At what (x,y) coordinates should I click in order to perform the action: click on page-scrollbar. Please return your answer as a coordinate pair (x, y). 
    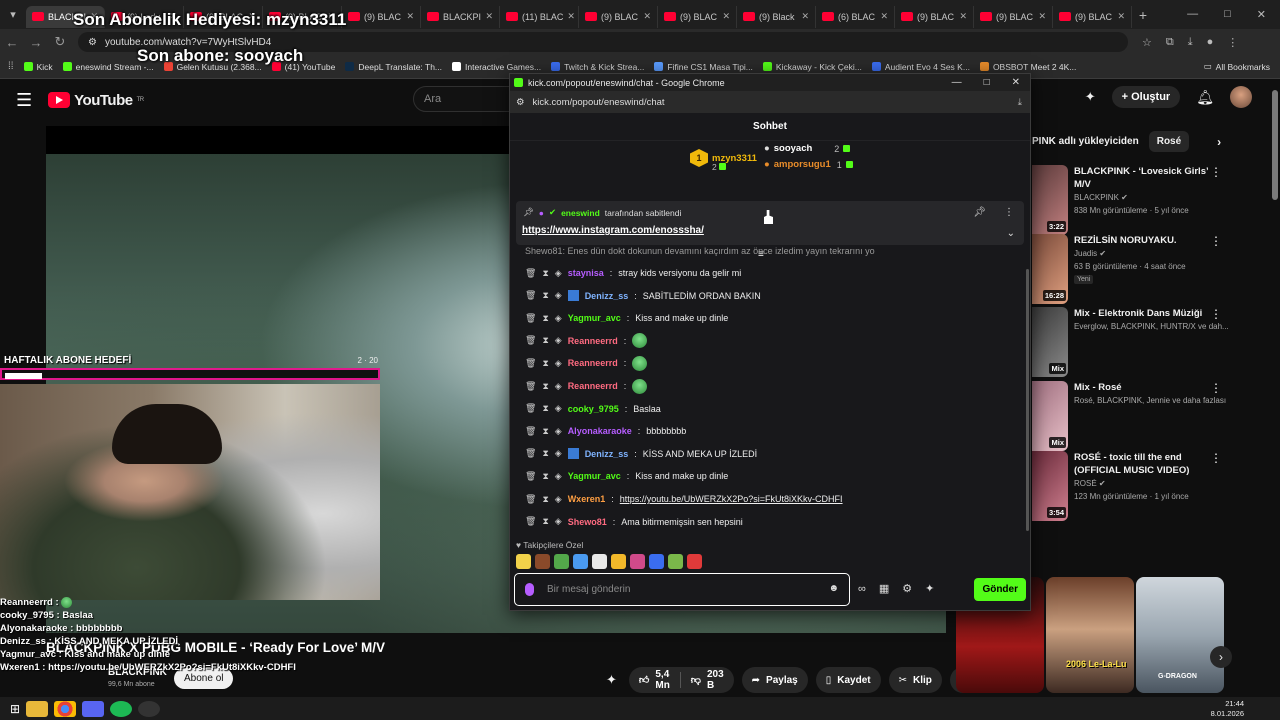
    Looking at the image, I should click on (1275, 145).